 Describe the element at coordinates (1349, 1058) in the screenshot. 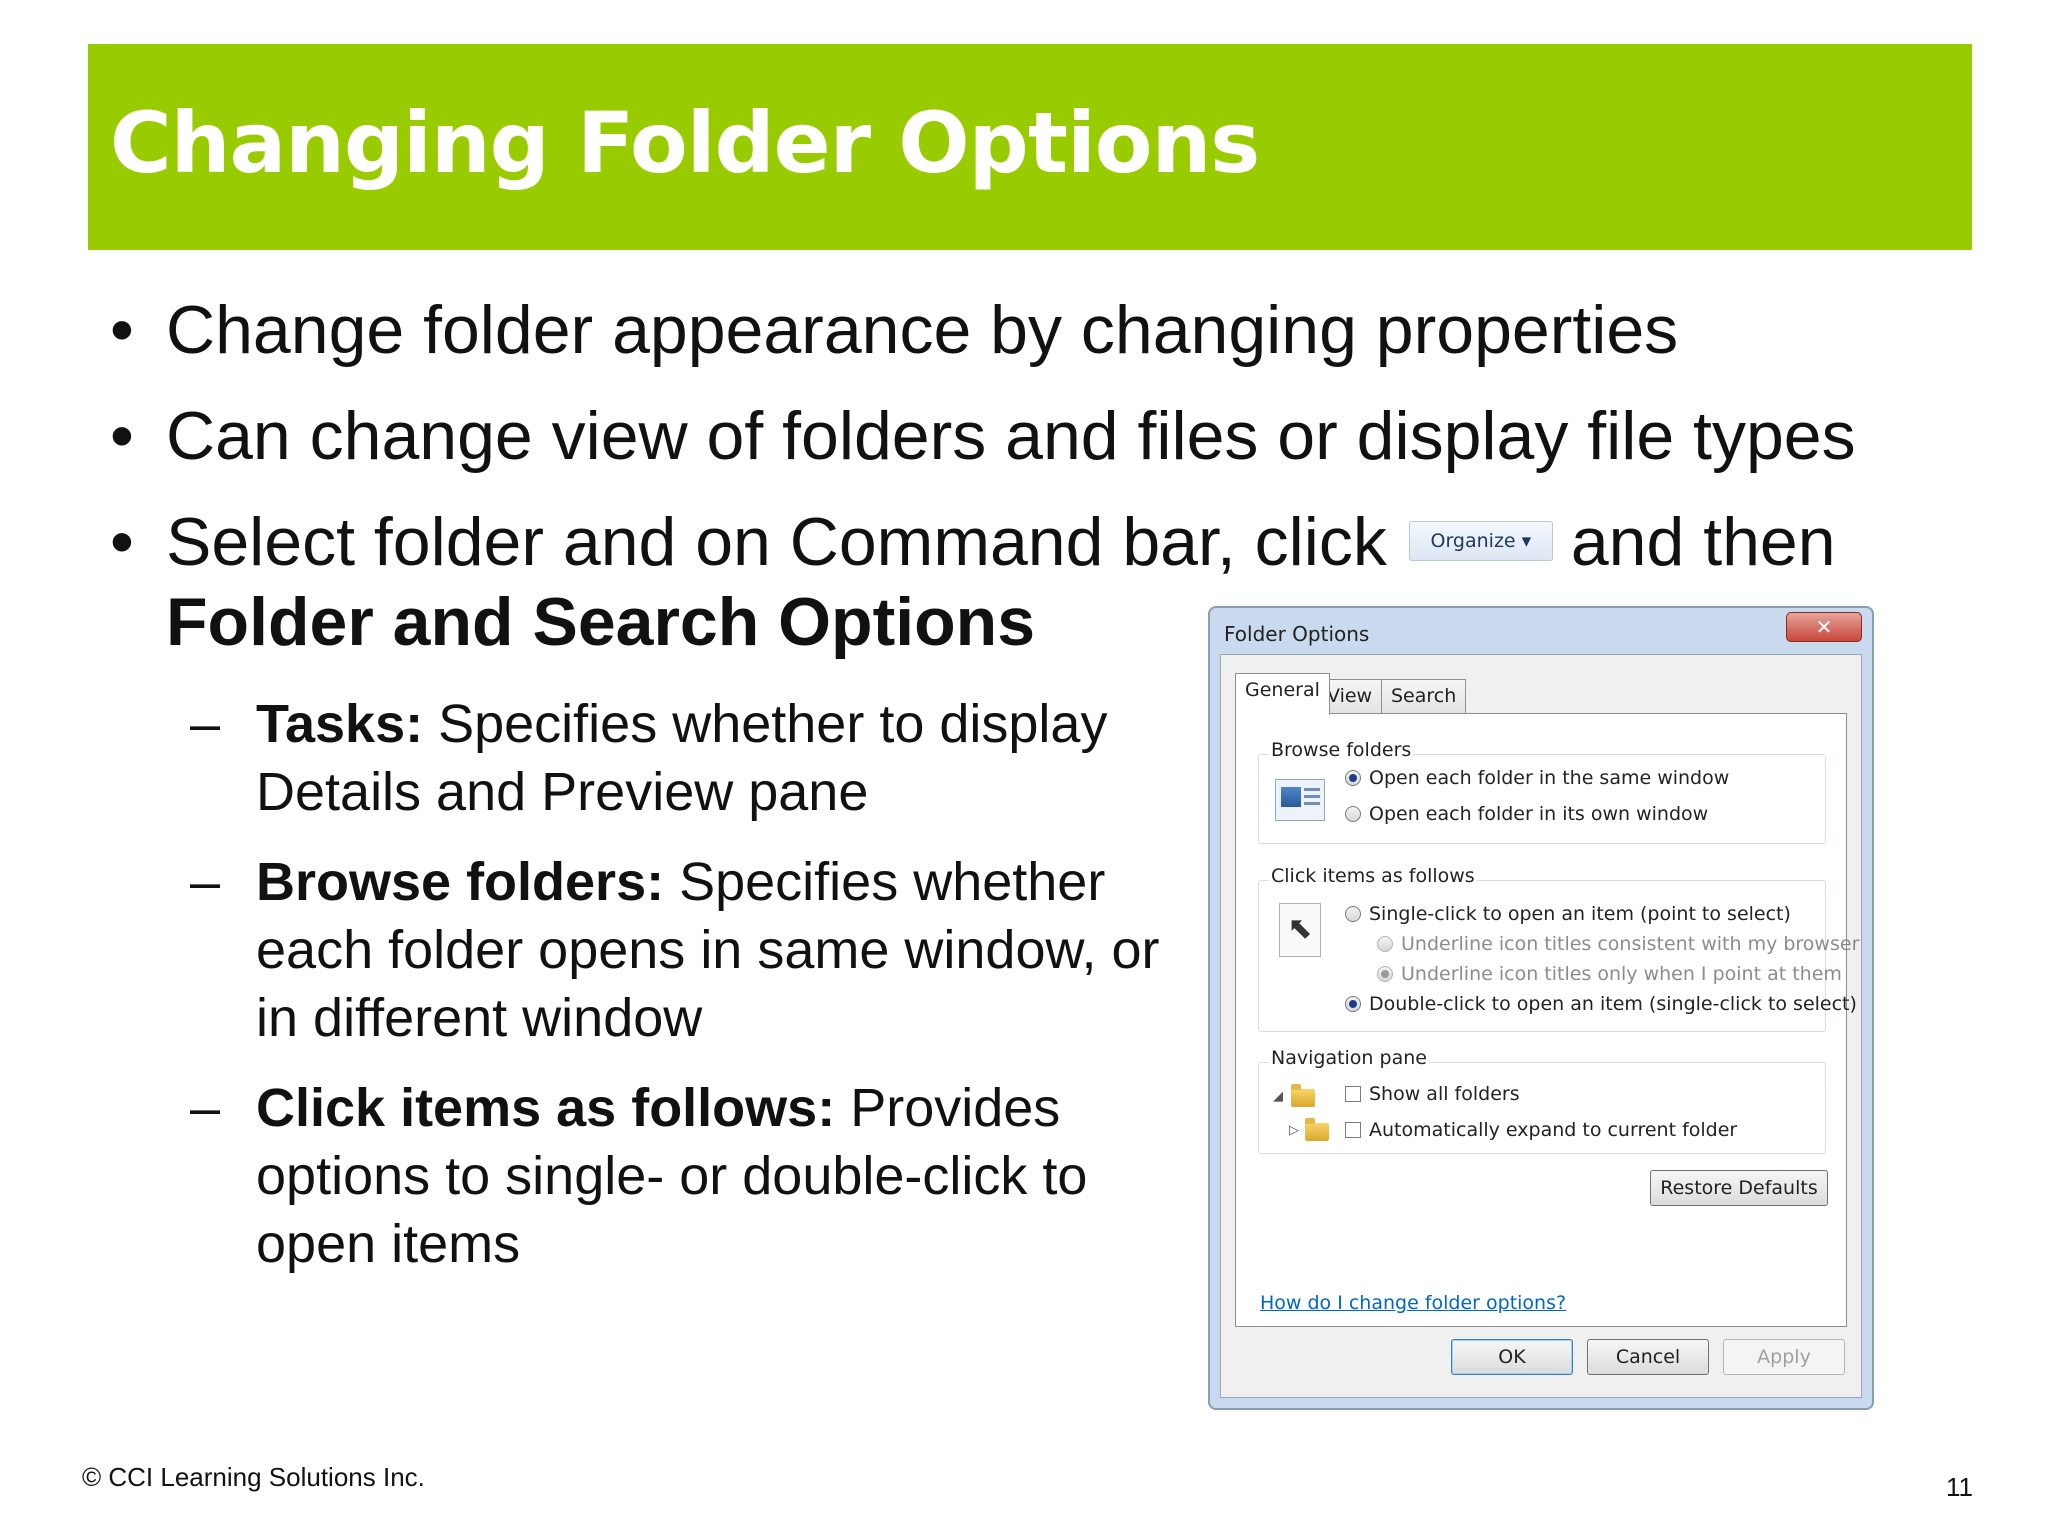

I see `navigation-pane-label: Navigation pane` at that location.